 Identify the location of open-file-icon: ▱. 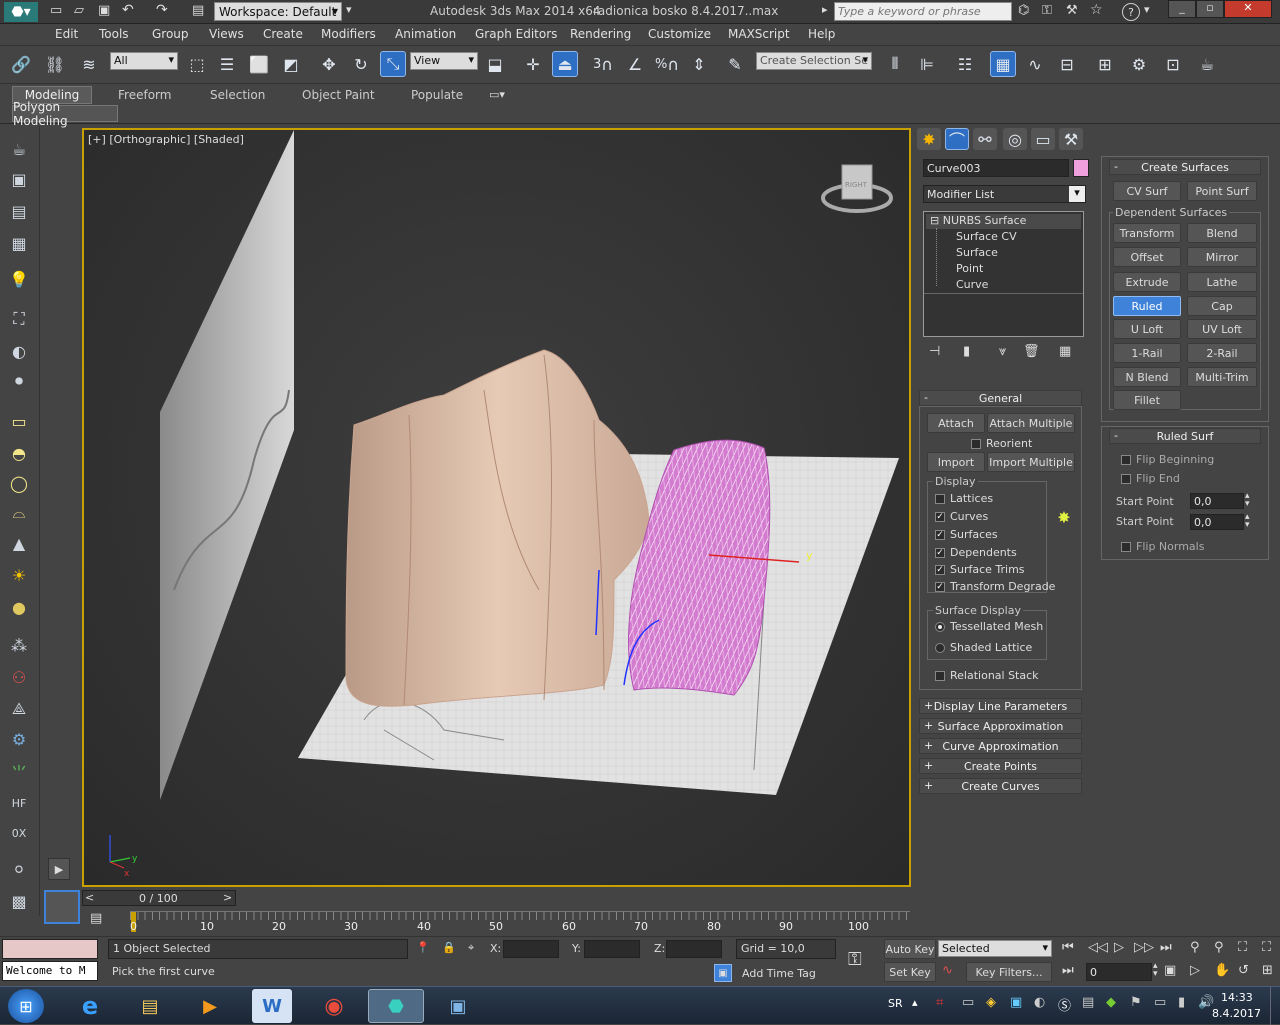
(79, 10).